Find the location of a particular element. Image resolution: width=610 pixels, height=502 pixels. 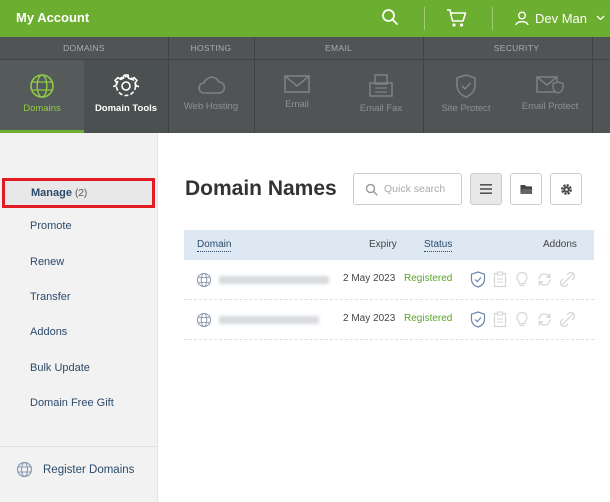

tile-email: Email is located at coordinates (297, 96).